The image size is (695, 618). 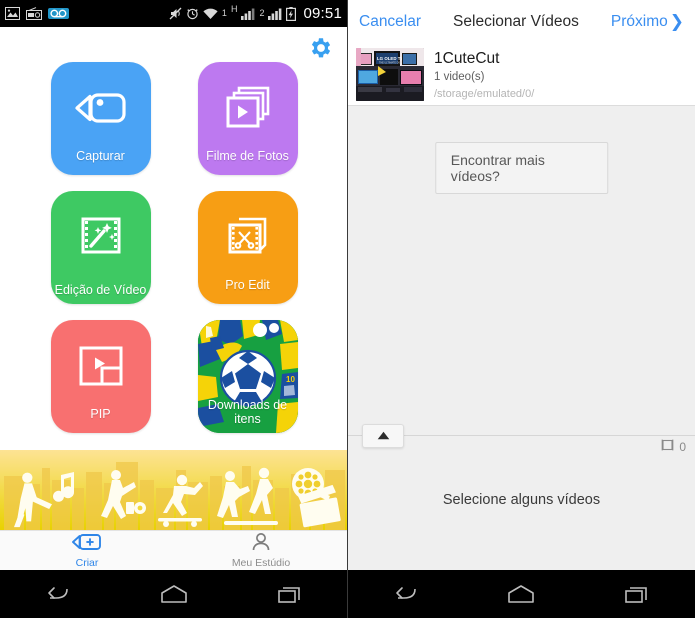 I want to click on tile-label: Edição de Vídeo, so click(x=100, y=290).